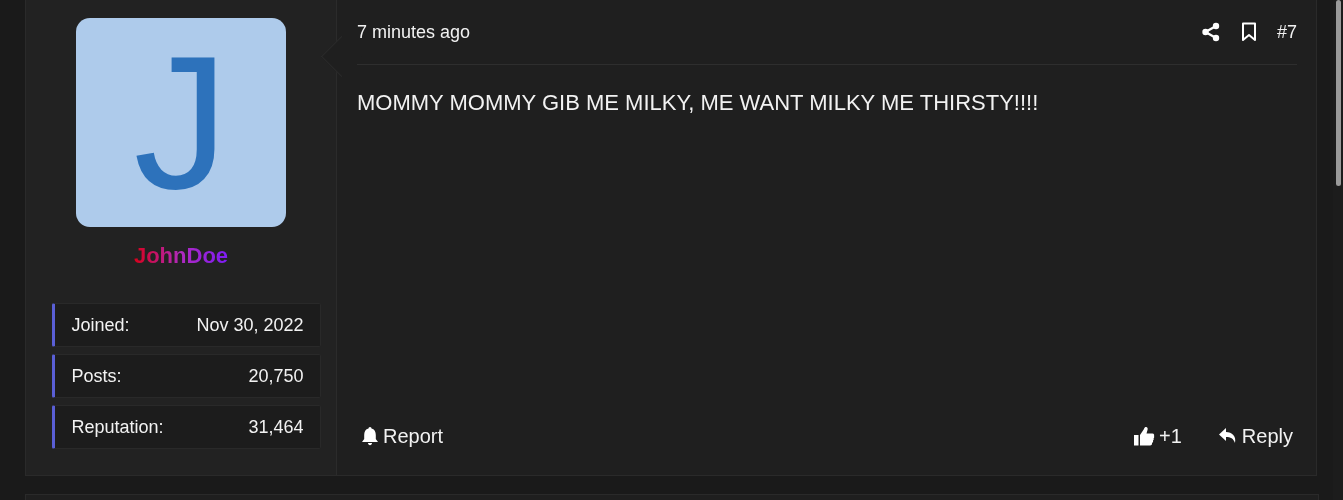 This screenshot has width=1343, height=500. Describe the element at coordinates (698, 103) in the screenshot. I see `post-body: MOMMY MOMMY GIB ME MILKY, ME WANT MILKY ME THIRSTY!!!!` at that location.